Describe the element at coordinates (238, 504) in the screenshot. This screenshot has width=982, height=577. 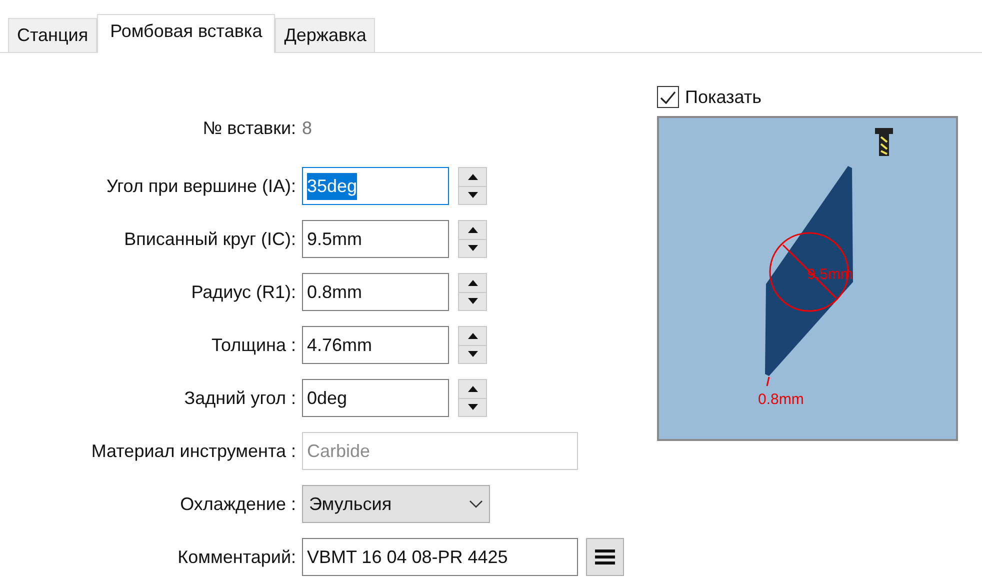
I see `field-label: Охлаждение :` at that location.